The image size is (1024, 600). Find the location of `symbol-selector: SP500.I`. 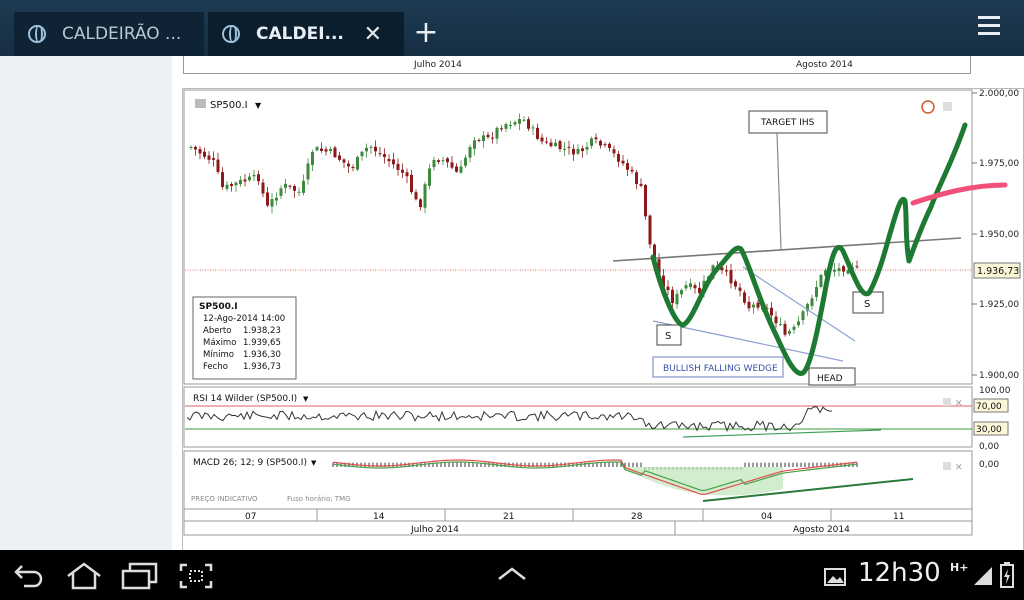

symbol-selector: SP500.I is located at coordinates (229, 105).